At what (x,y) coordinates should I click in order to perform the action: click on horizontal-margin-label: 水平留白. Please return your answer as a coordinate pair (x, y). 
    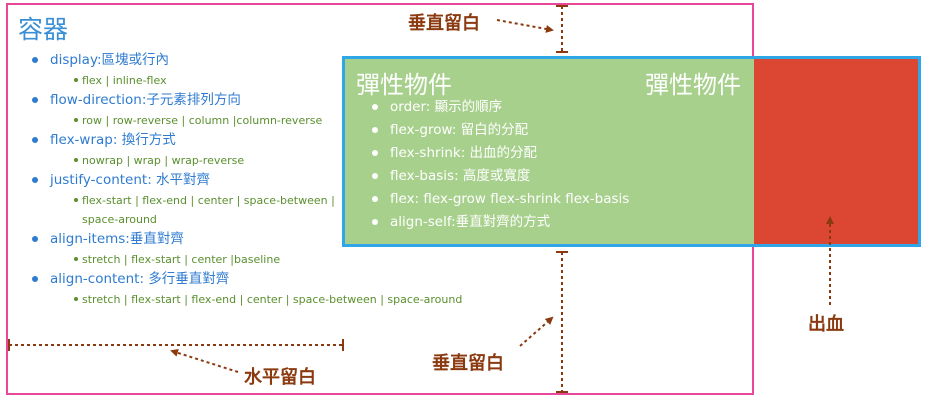
    Looking at the image, I should click on (280, 377).